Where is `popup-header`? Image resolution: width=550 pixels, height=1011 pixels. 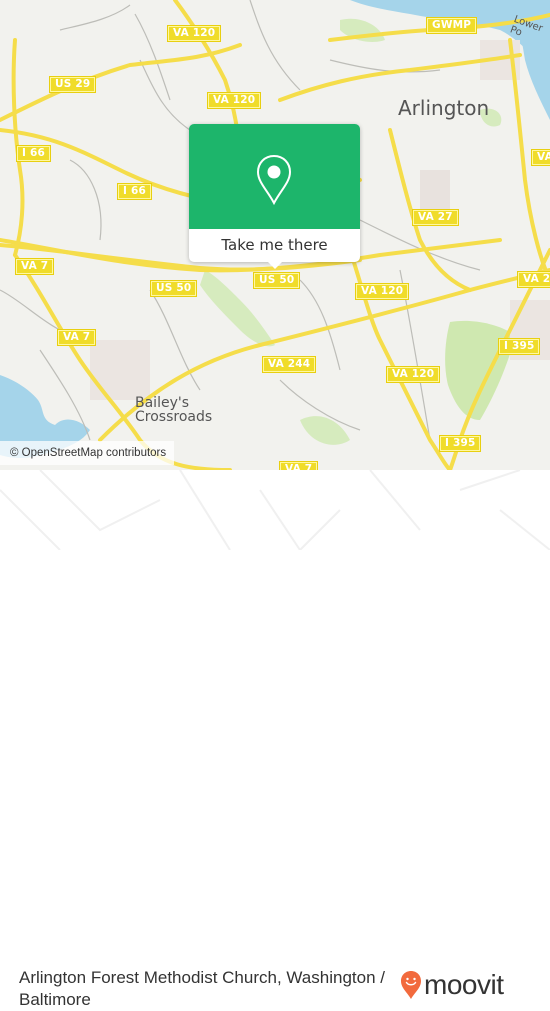 popup-header is located at coordinates (274, 176).